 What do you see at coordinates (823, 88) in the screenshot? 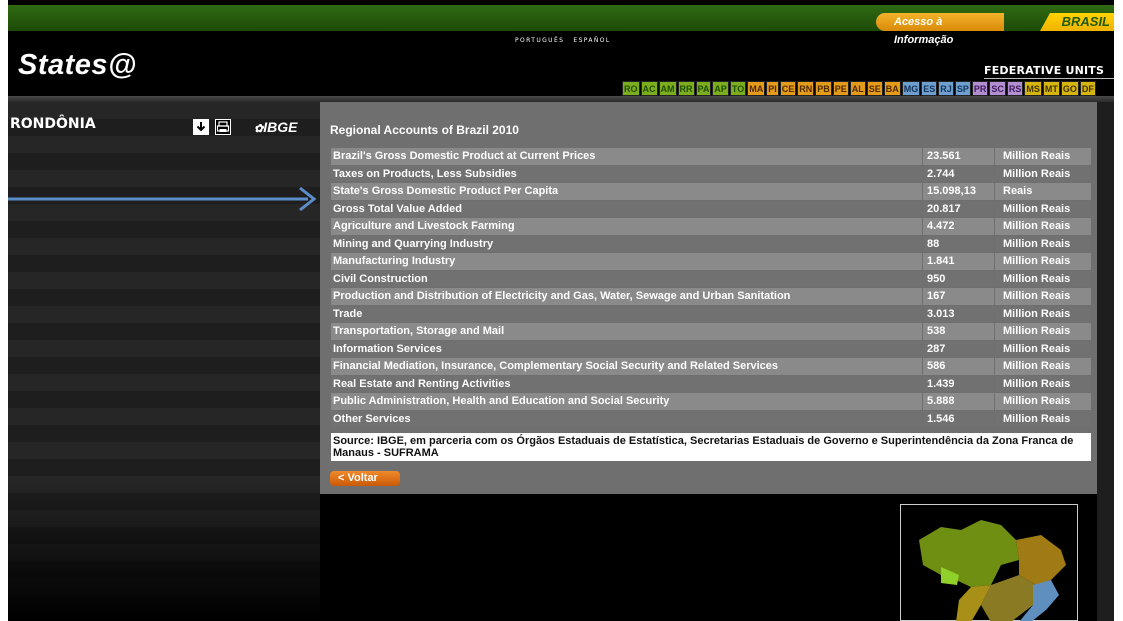
I see `state-badge-pb: PB` at bounding box center [823, 88].